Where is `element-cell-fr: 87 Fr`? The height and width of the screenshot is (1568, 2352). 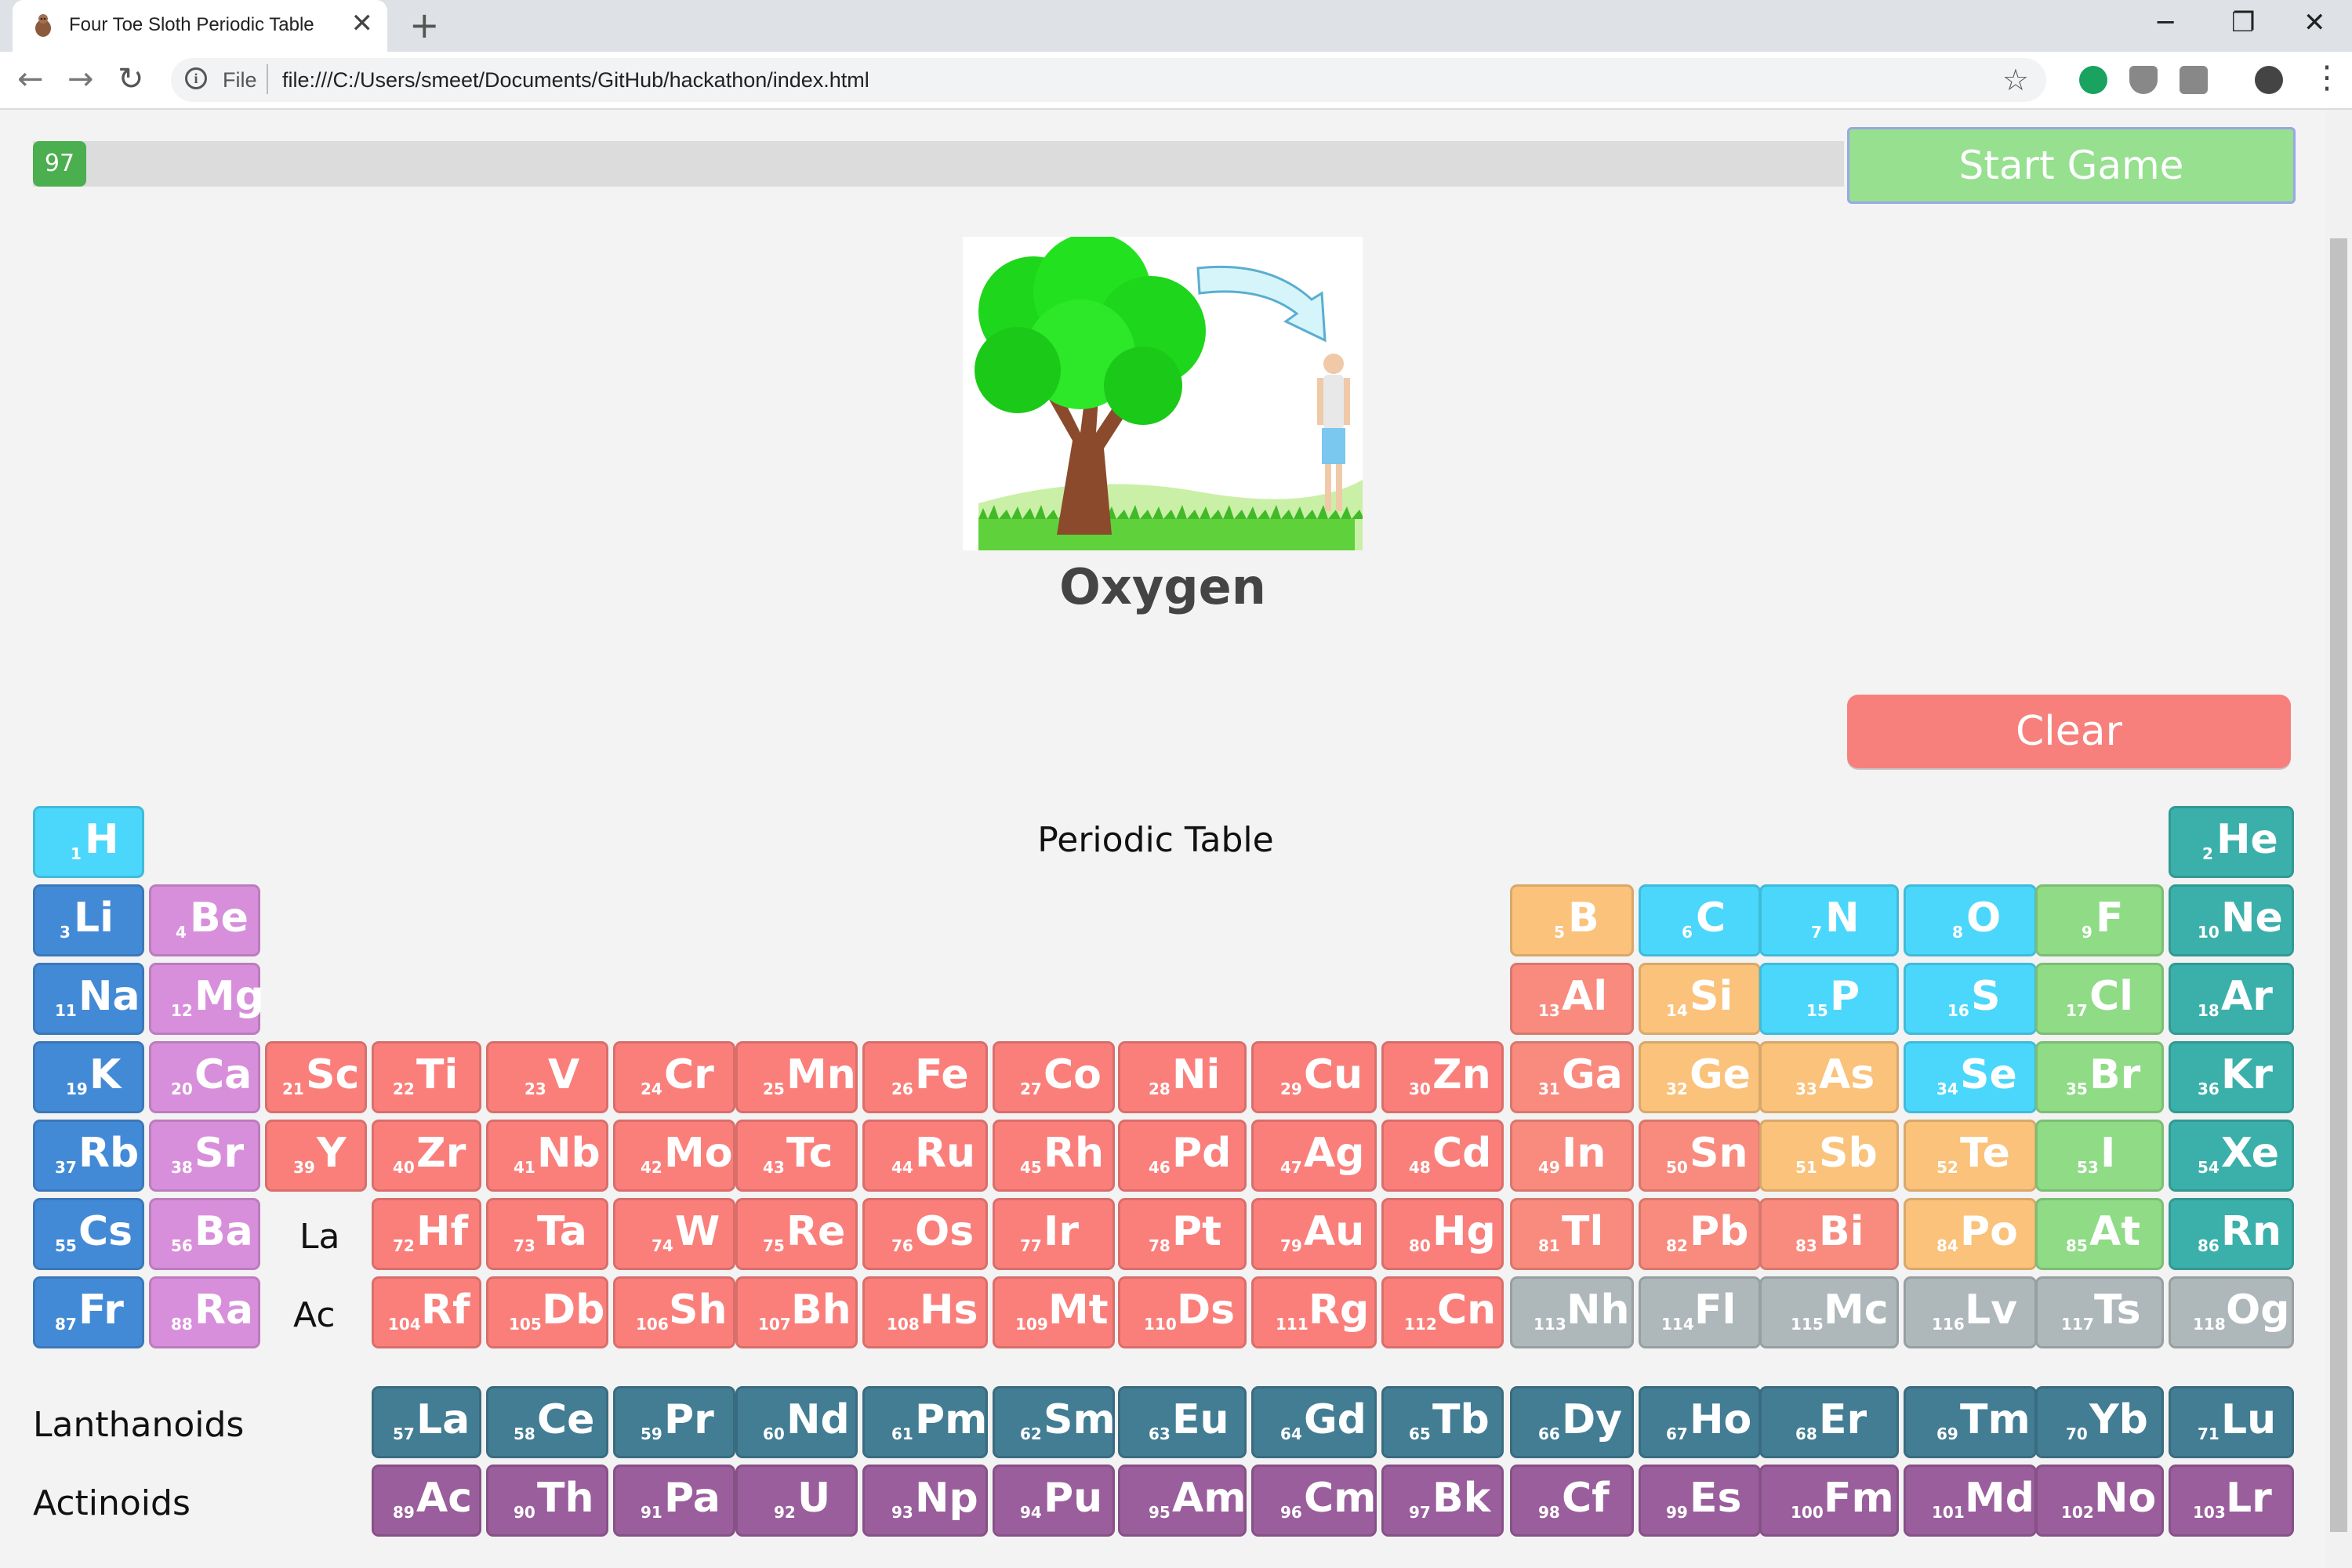 element-cell-fr: 87 Fr is located at coordinates (88, 1312).